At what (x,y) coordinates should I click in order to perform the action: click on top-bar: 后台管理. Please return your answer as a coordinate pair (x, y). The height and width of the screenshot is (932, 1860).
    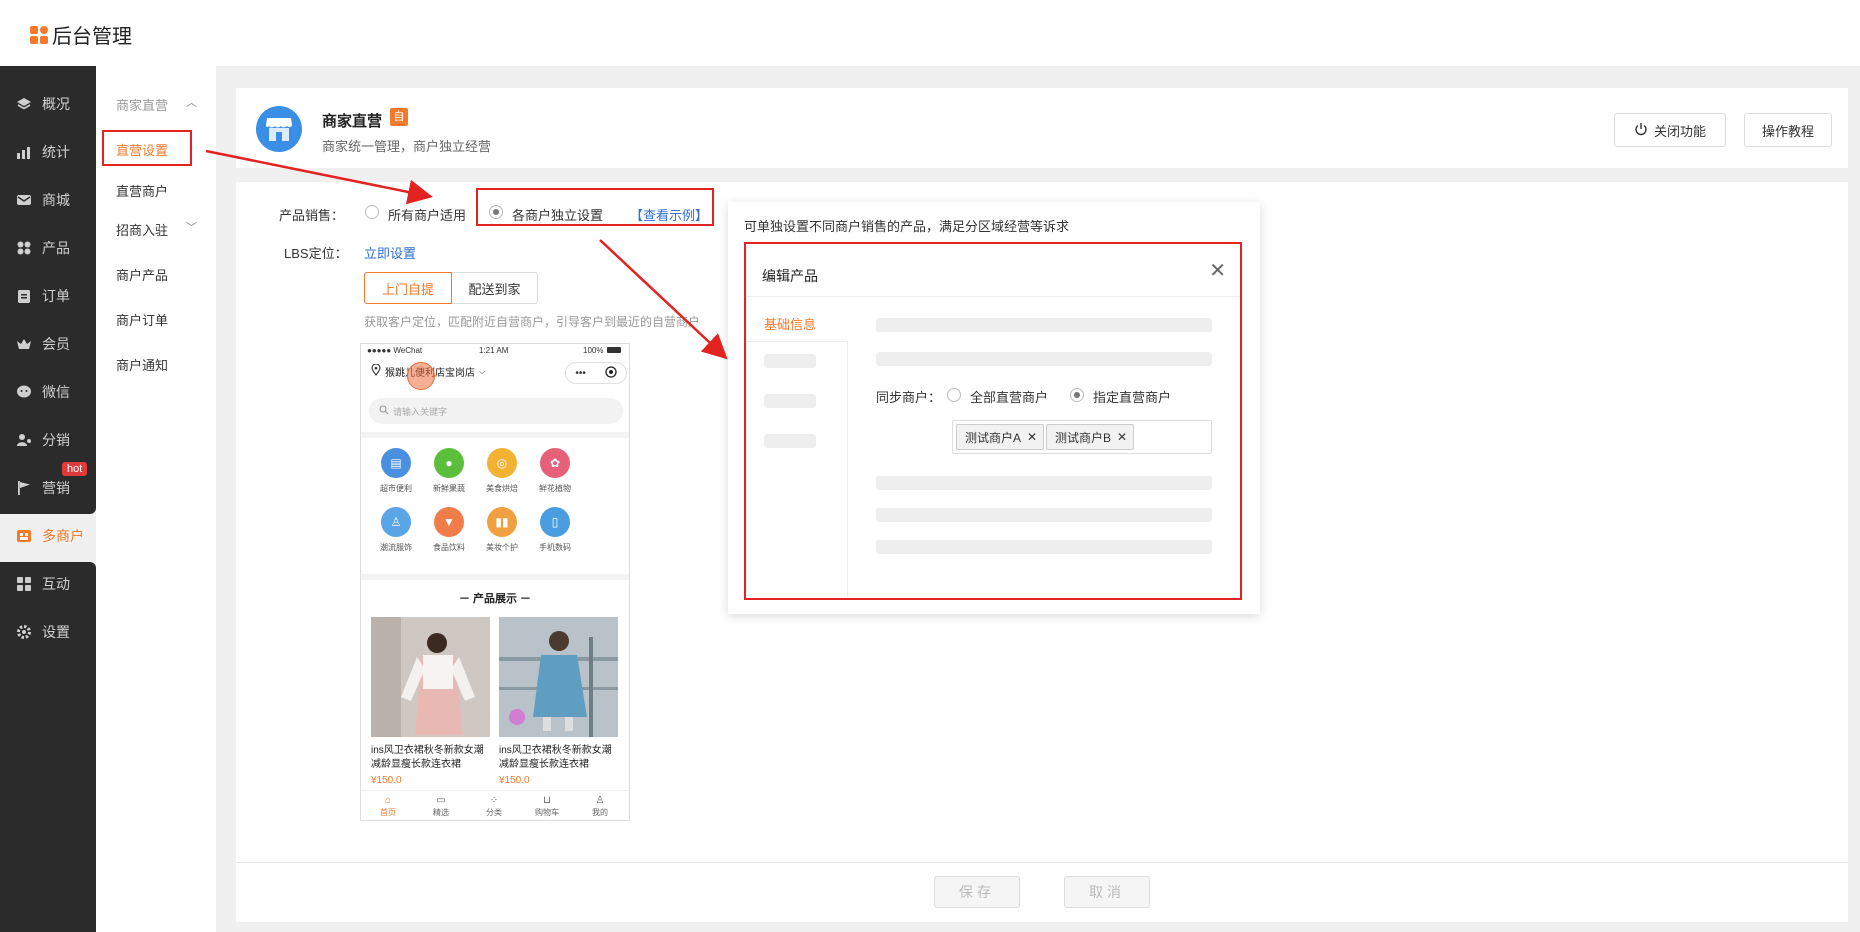
    Looking at the image, I should click on (930, 33).